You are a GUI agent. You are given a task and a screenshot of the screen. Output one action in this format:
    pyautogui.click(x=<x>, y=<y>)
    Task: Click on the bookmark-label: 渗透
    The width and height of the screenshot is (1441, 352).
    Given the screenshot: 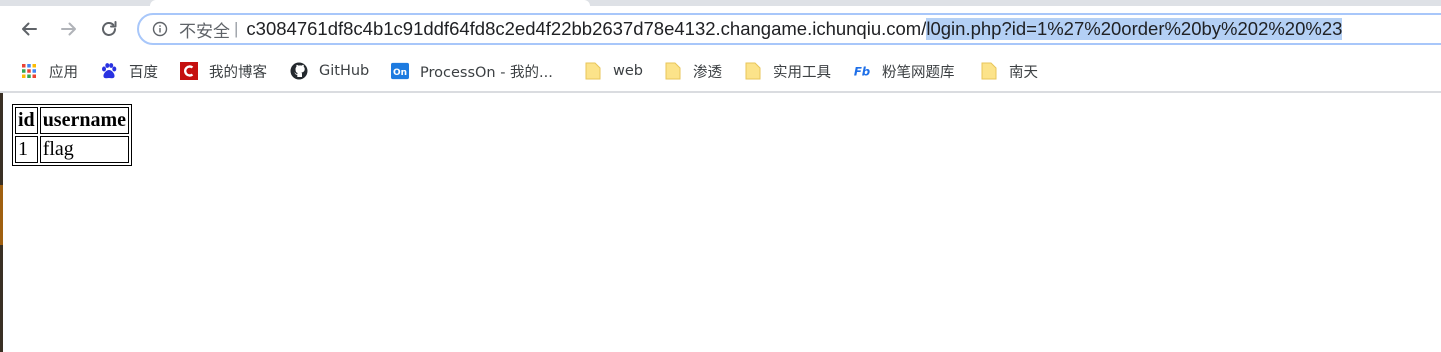 What is the action you would take?
    pyautogui.click(x=707, y=72)
    